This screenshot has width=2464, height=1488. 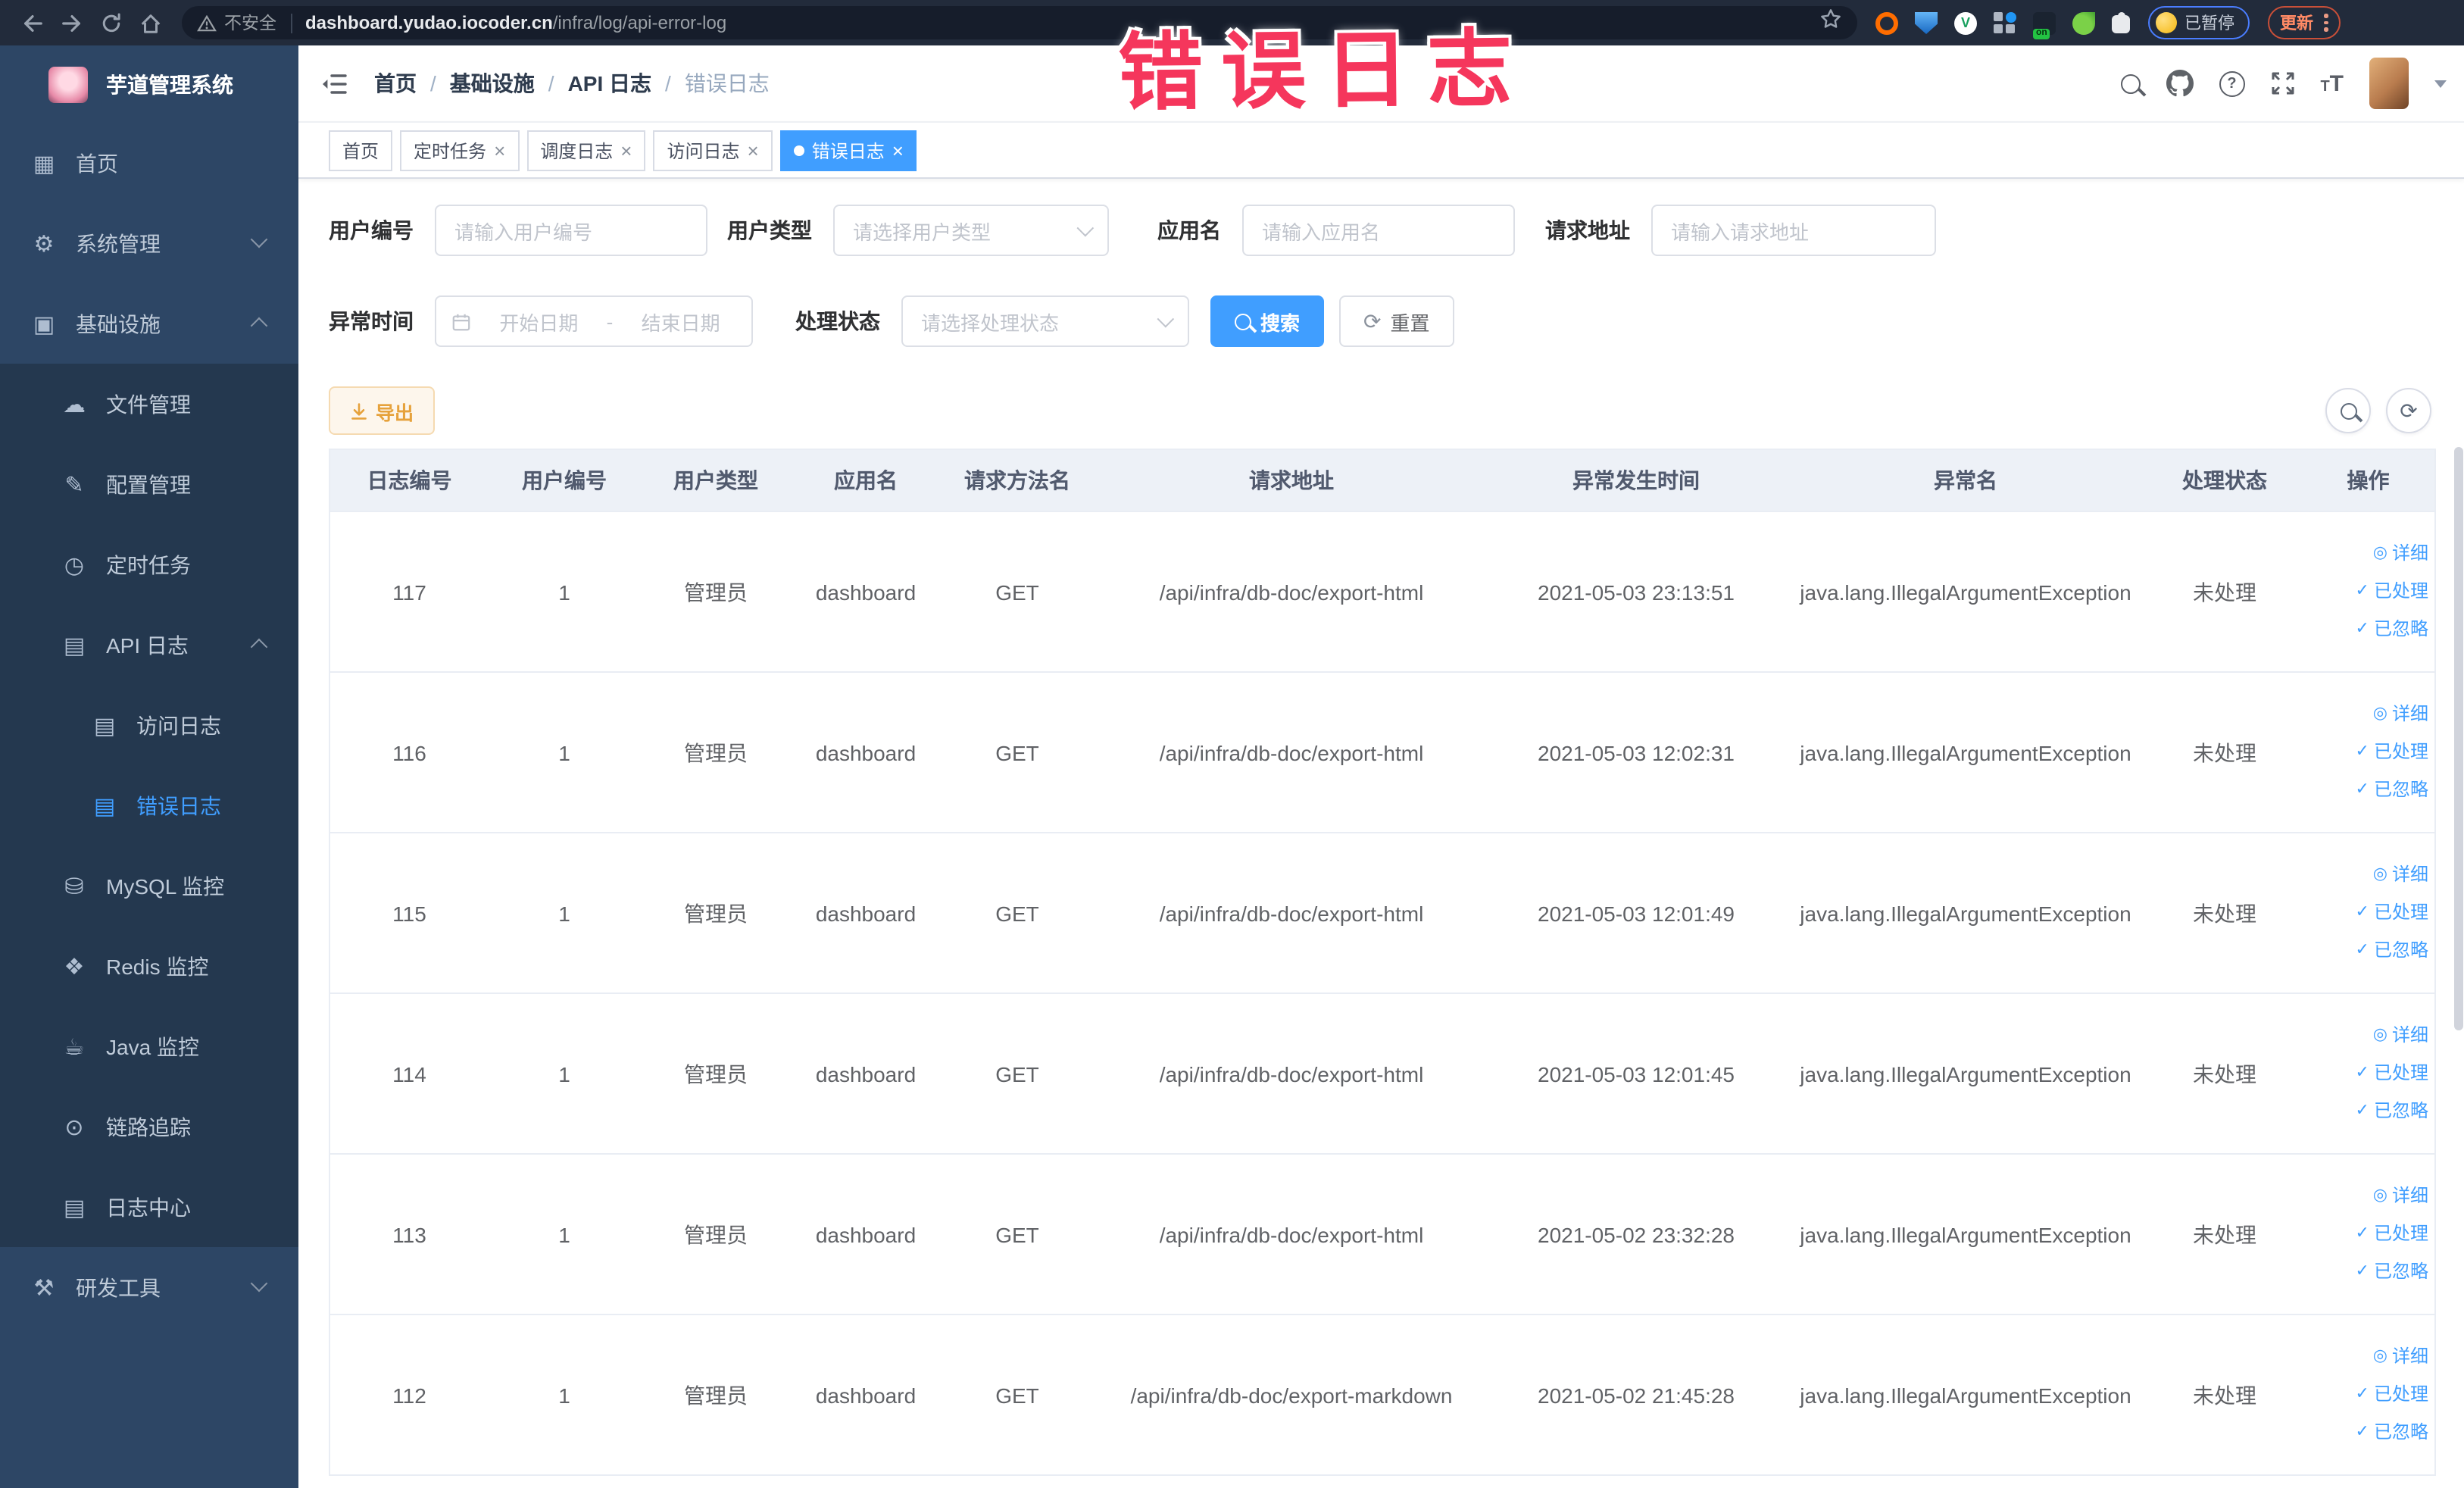 I want to click on github-icon, so click(x=2180, y=83).